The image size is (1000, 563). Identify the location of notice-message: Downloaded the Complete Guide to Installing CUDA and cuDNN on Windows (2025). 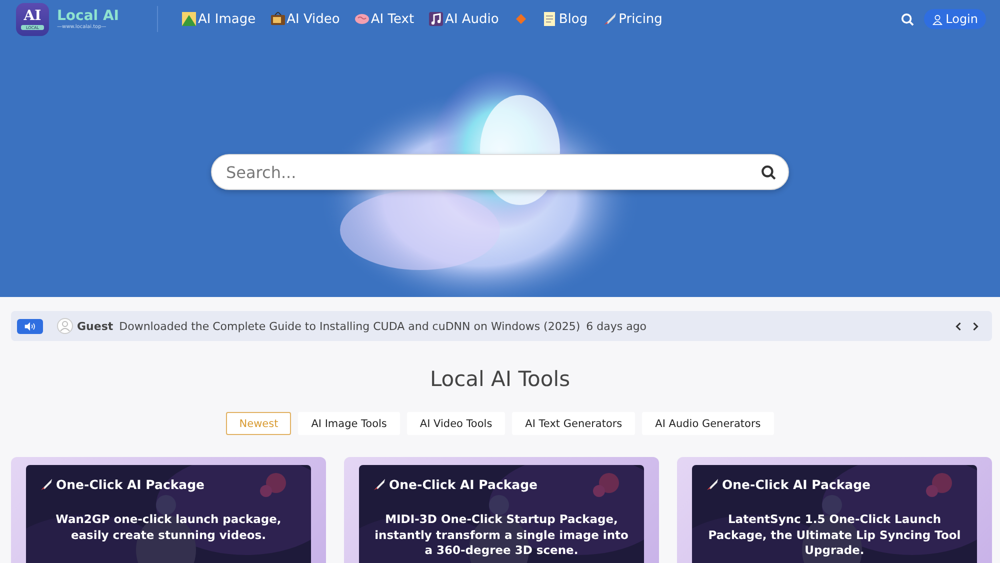
(349, 326).